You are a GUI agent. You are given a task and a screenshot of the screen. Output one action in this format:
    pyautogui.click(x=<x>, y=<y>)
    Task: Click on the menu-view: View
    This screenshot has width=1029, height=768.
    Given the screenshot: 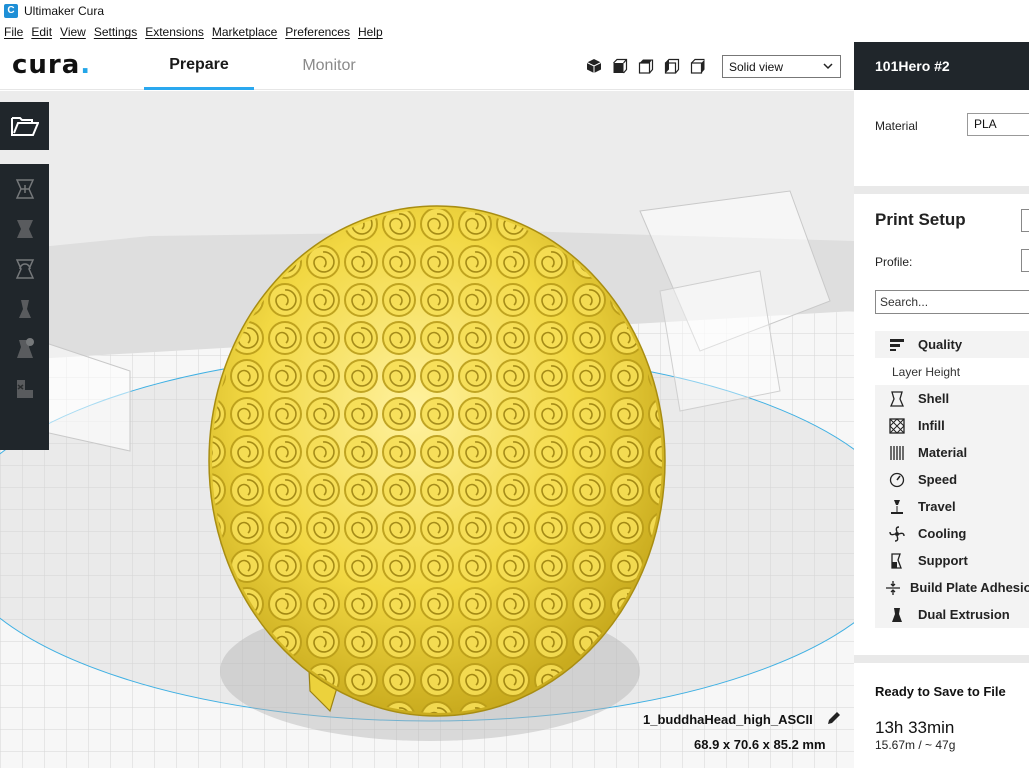 What is the action you would take?
    pyautogui.click(x=73, y=32)
    